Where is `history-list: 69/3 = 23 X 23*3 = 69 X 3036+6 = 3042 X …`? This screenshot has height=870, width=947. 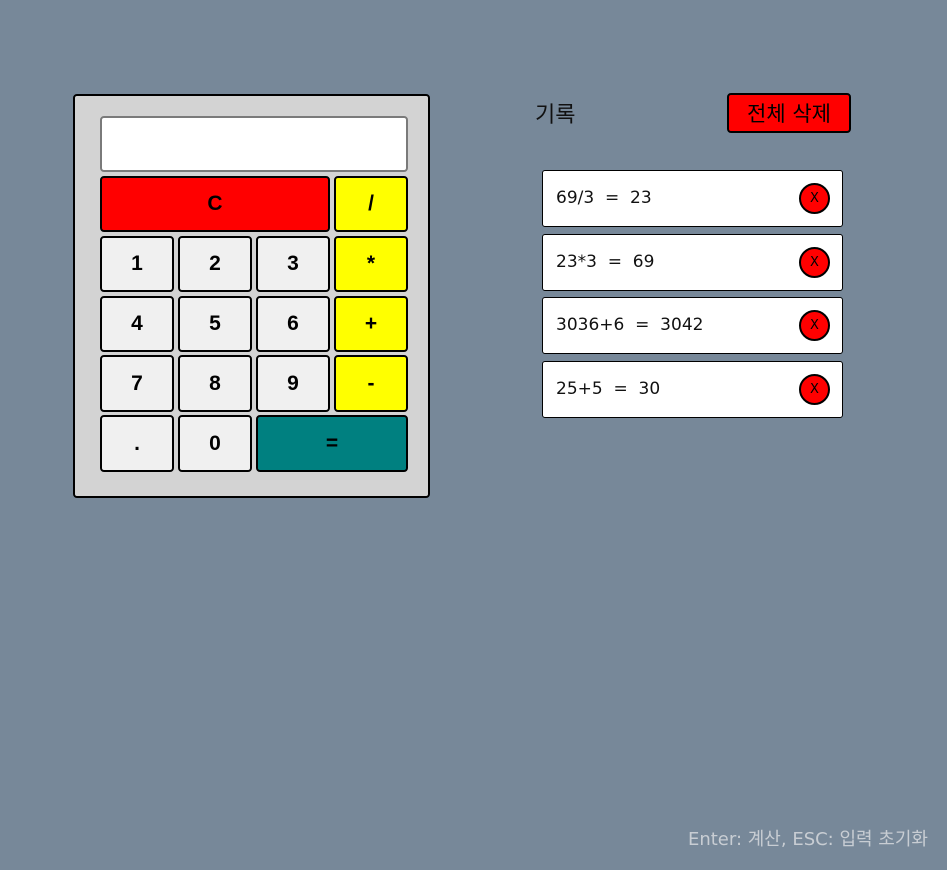 history-list: 69/3 = 23 X 23*3 = 69 X 3036+6 = 3042 X … is located at coordinates (692, 297).